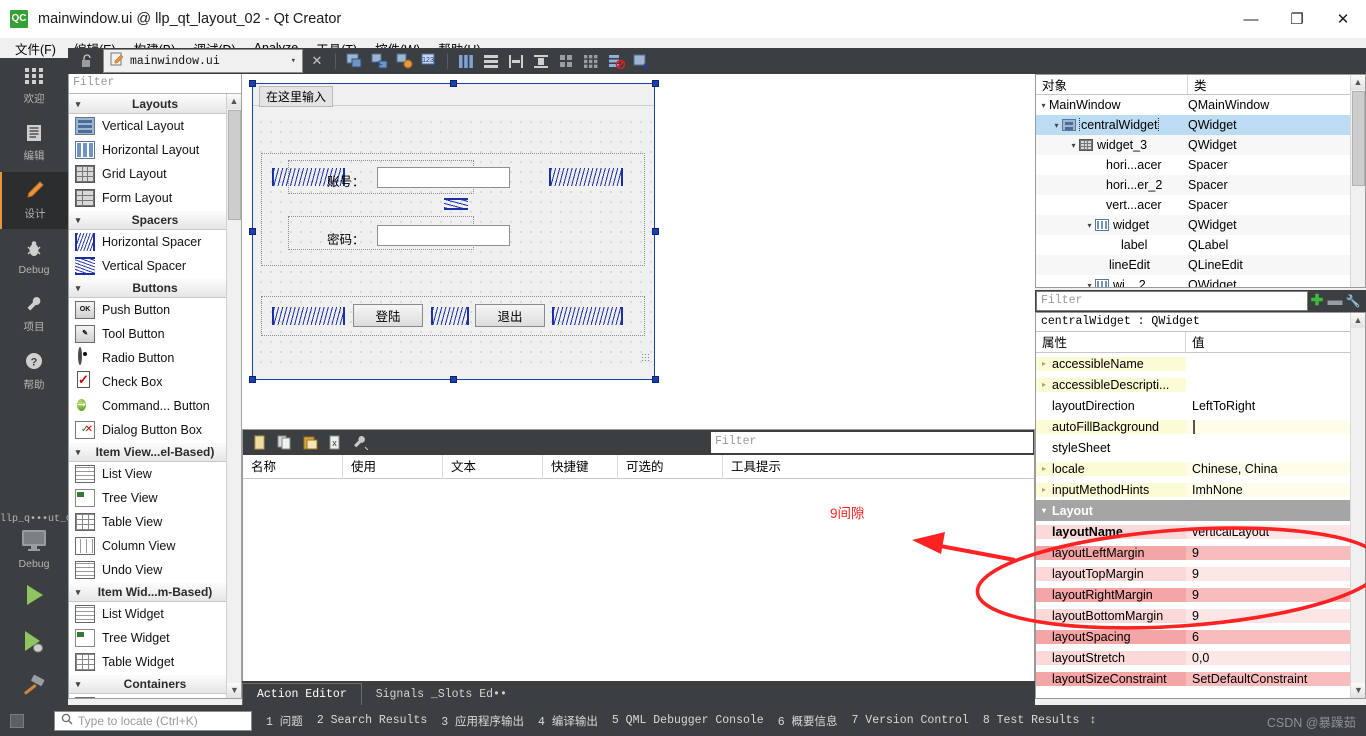  I want to click on property-row-layoutrightmargin: layoutRightMargin 9, so click(1200, 594).